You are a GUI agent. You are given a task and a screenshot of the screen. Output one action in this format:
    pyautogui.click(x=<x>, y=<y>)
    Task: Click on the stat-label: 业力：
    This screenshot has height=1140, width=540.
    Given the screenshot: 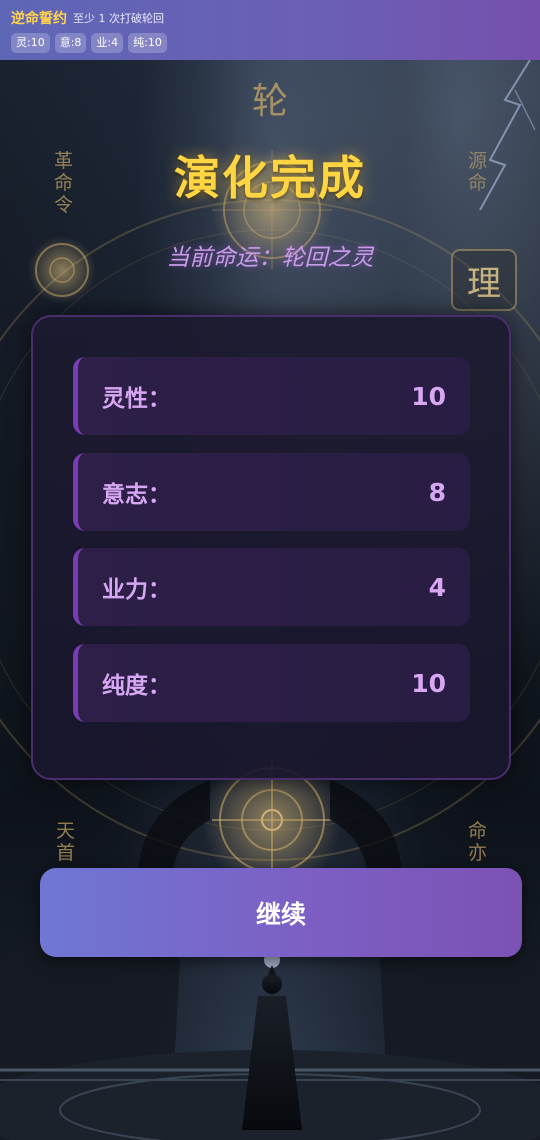 What is the action you would take?
    pyautogui.click(x=136, y=590)
    